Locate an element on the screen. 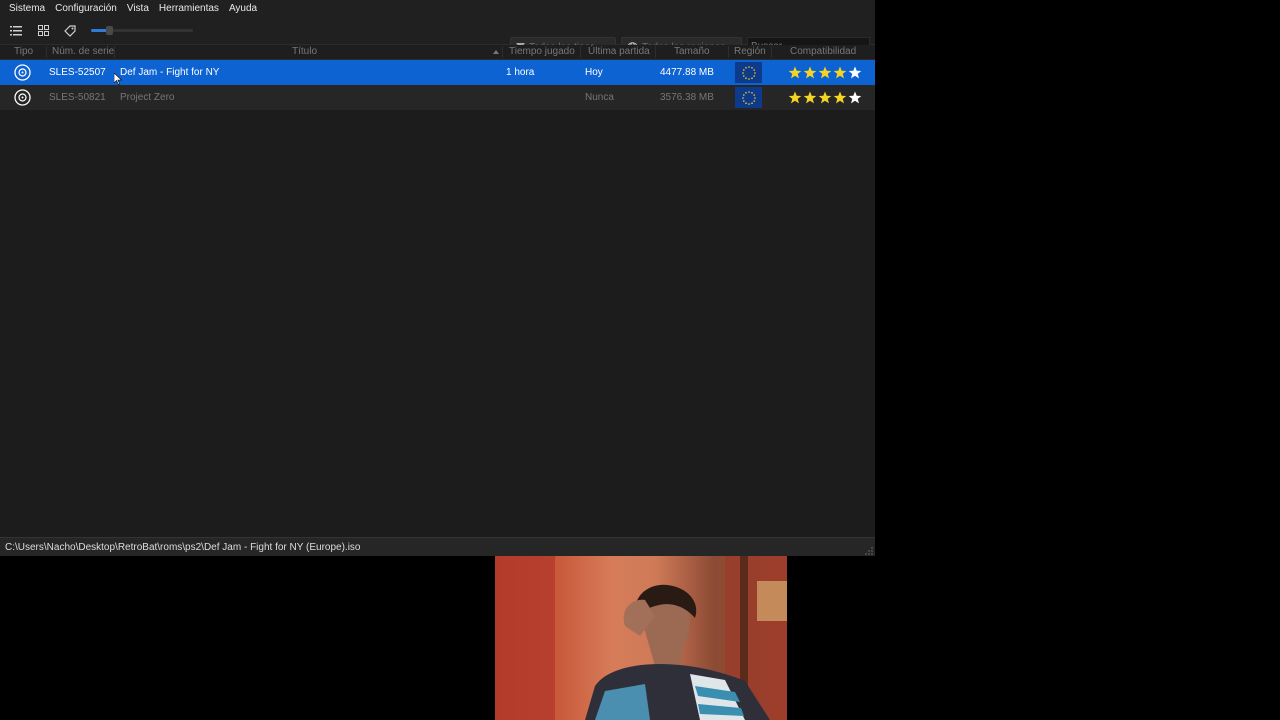  menu-configuracion: Configuración is located at coordinates (86, 8).